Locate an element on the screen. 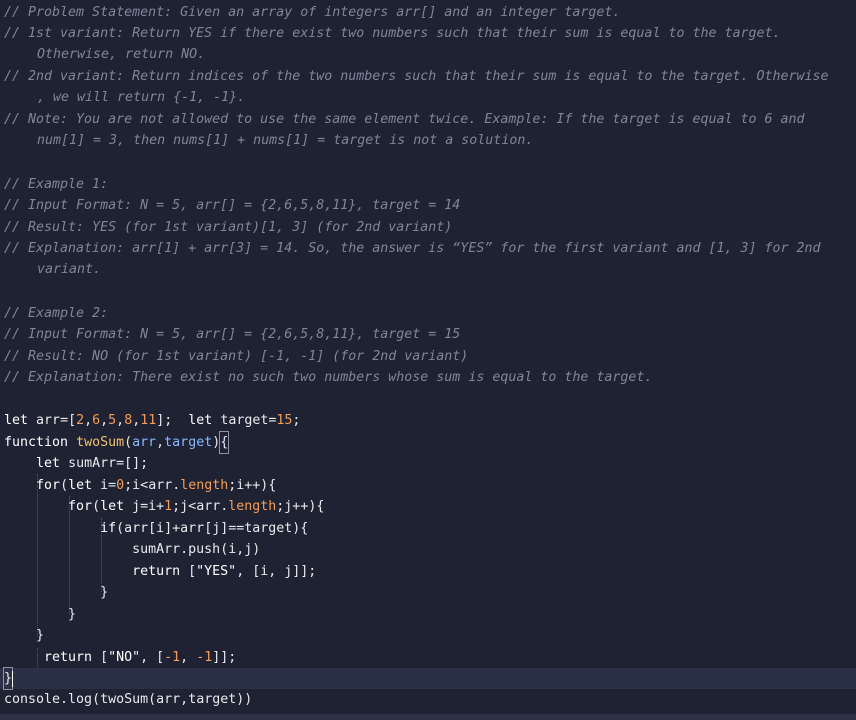  horizontal-scrollbar is located at coordinates (428, 717).